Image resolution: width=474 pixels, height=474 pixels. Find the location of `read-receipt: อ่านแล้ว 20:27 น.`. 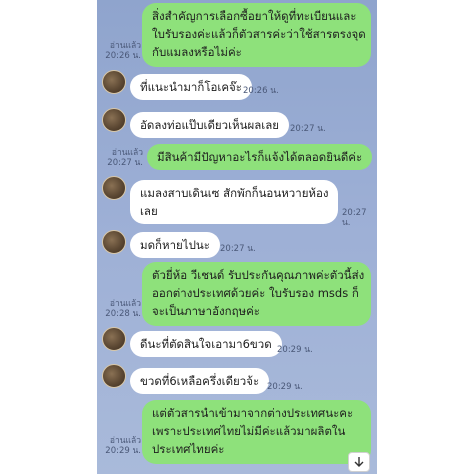

read-receipt: อ่านแล้ว 20:27 น. is located at coordinates (125, 158).